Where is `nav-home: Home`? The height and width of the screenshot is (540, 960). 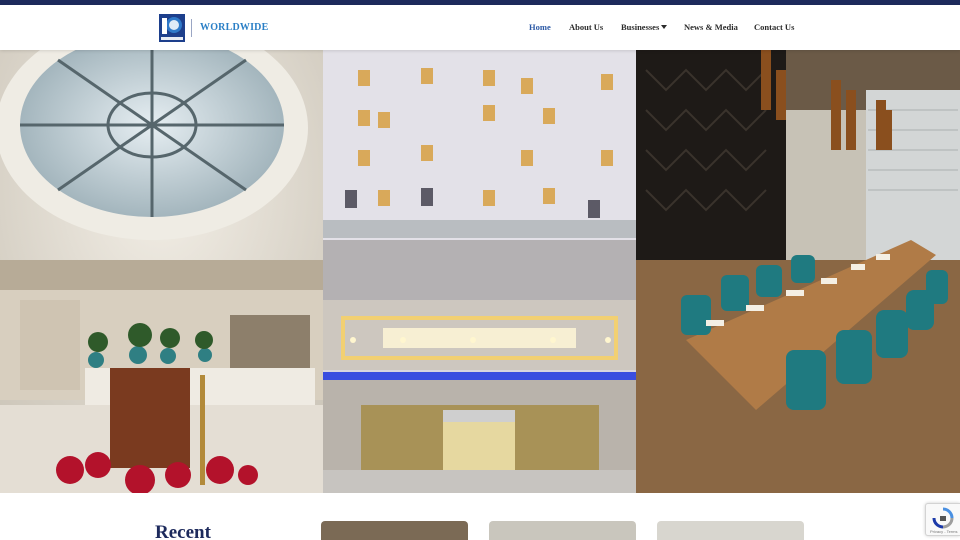
nav-home: Home is located at coordinates (540, 27).